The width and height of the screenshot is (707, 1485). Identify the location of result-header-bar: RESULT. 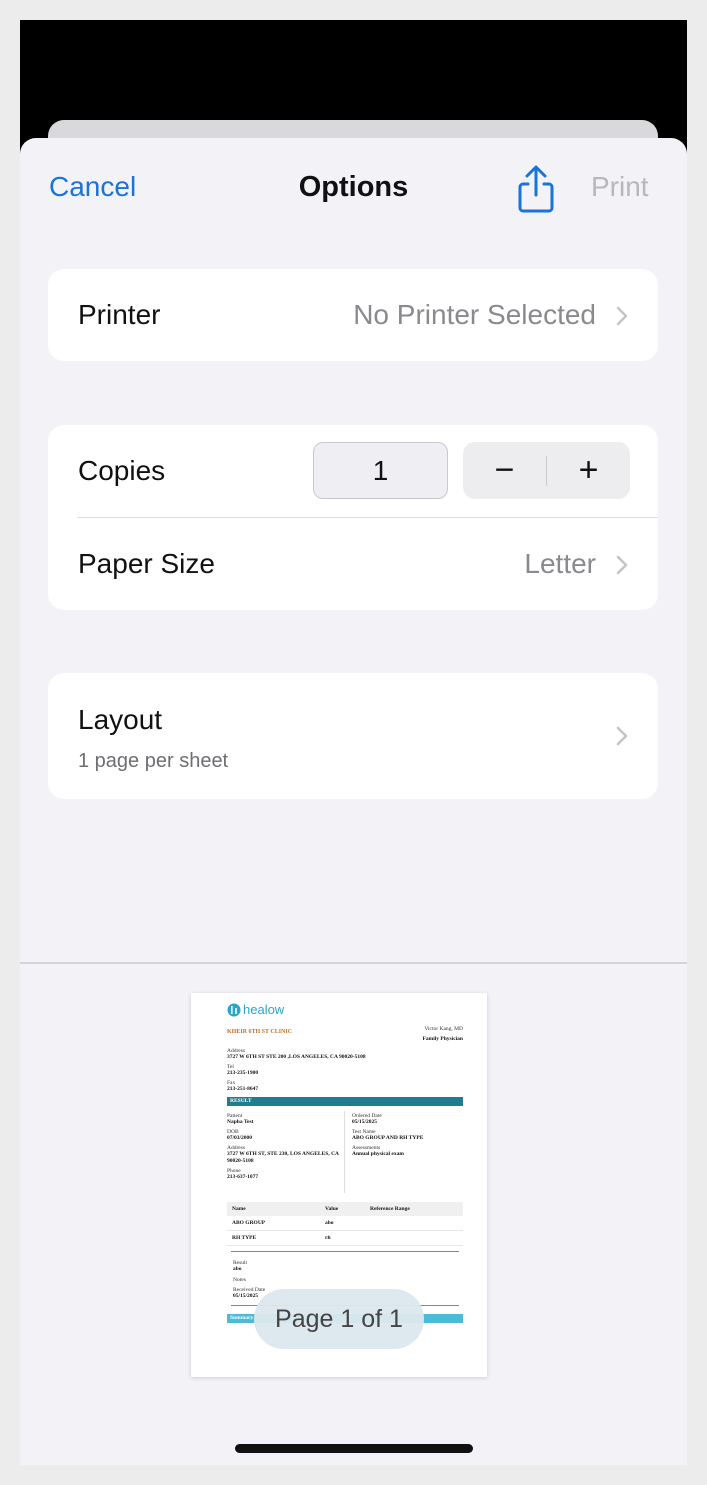
(345, 1101).